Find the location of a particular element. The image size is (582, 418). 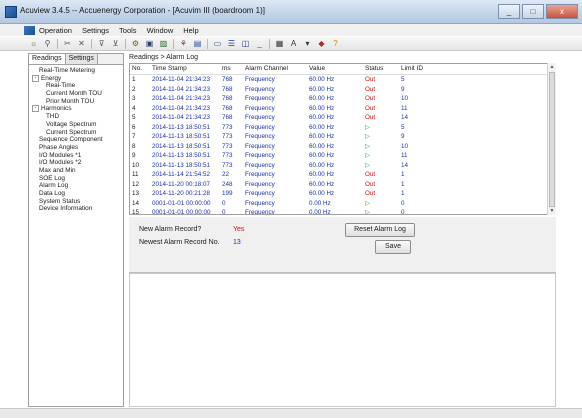

question-icon: ? is located at coordinates (335, 43).